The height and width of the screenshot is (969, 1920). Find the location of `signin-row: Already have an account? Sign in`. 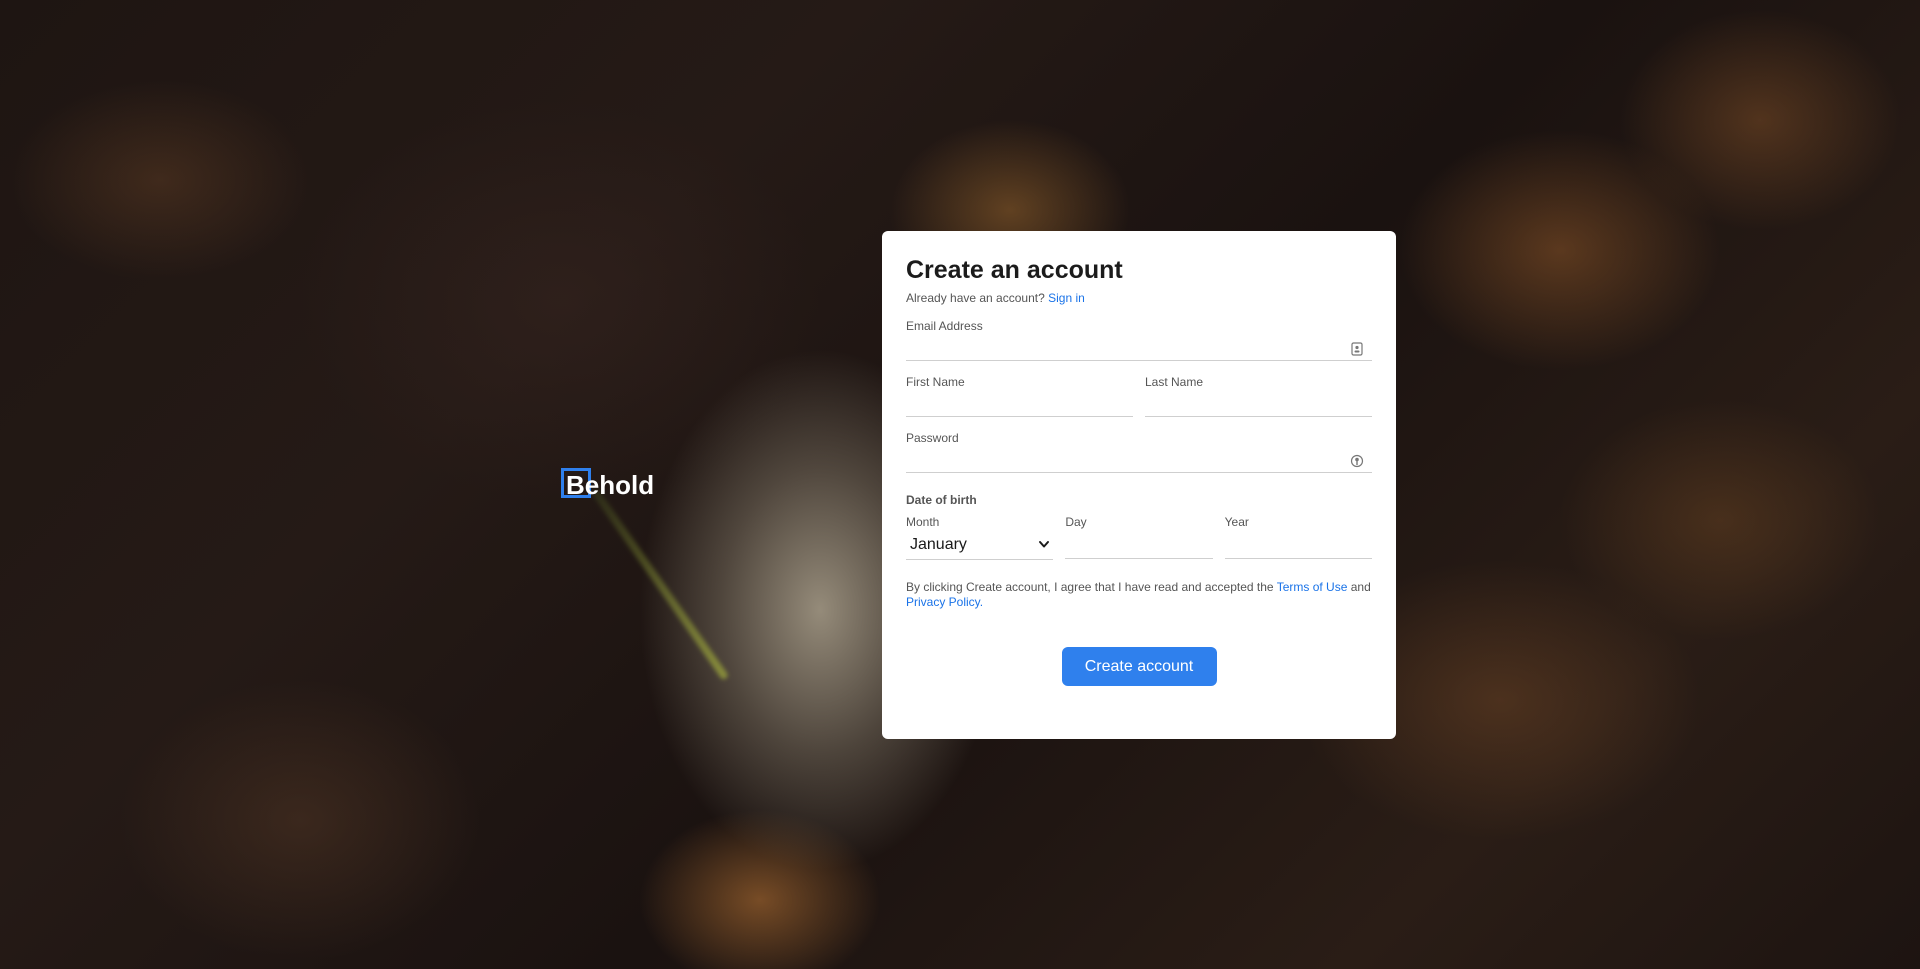

signin-row: Already have an account? Sign in is located at coordinates (1139, 298).